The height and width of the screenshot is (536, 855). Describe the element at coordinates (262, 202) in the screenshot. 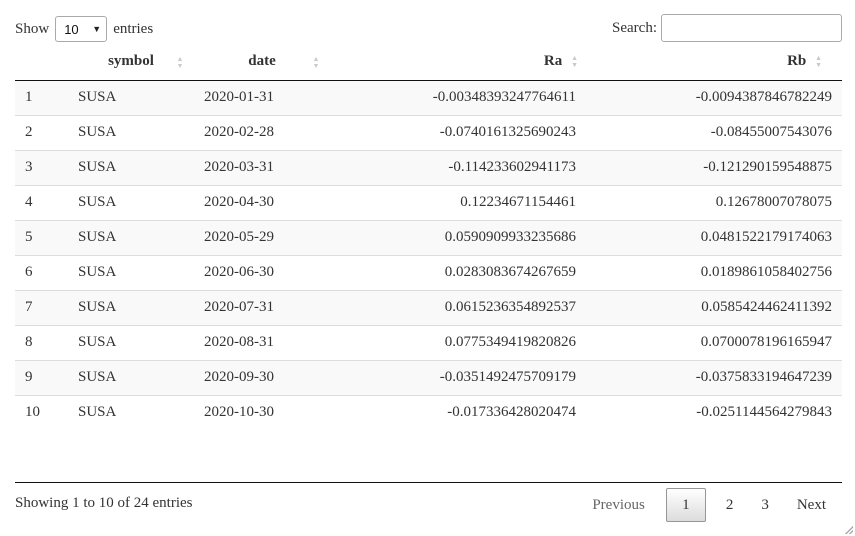

I see `cell-date: 2020-04-30` at that location.